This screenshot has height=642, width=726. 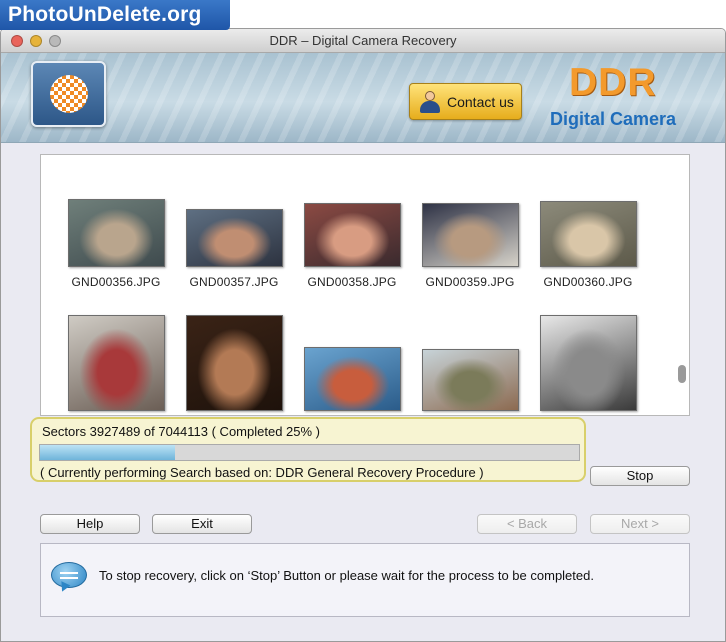 What do you see at coordinates (17, 41) in the screenshot?
I see `close-window-button` at bounding box center [17, 41].